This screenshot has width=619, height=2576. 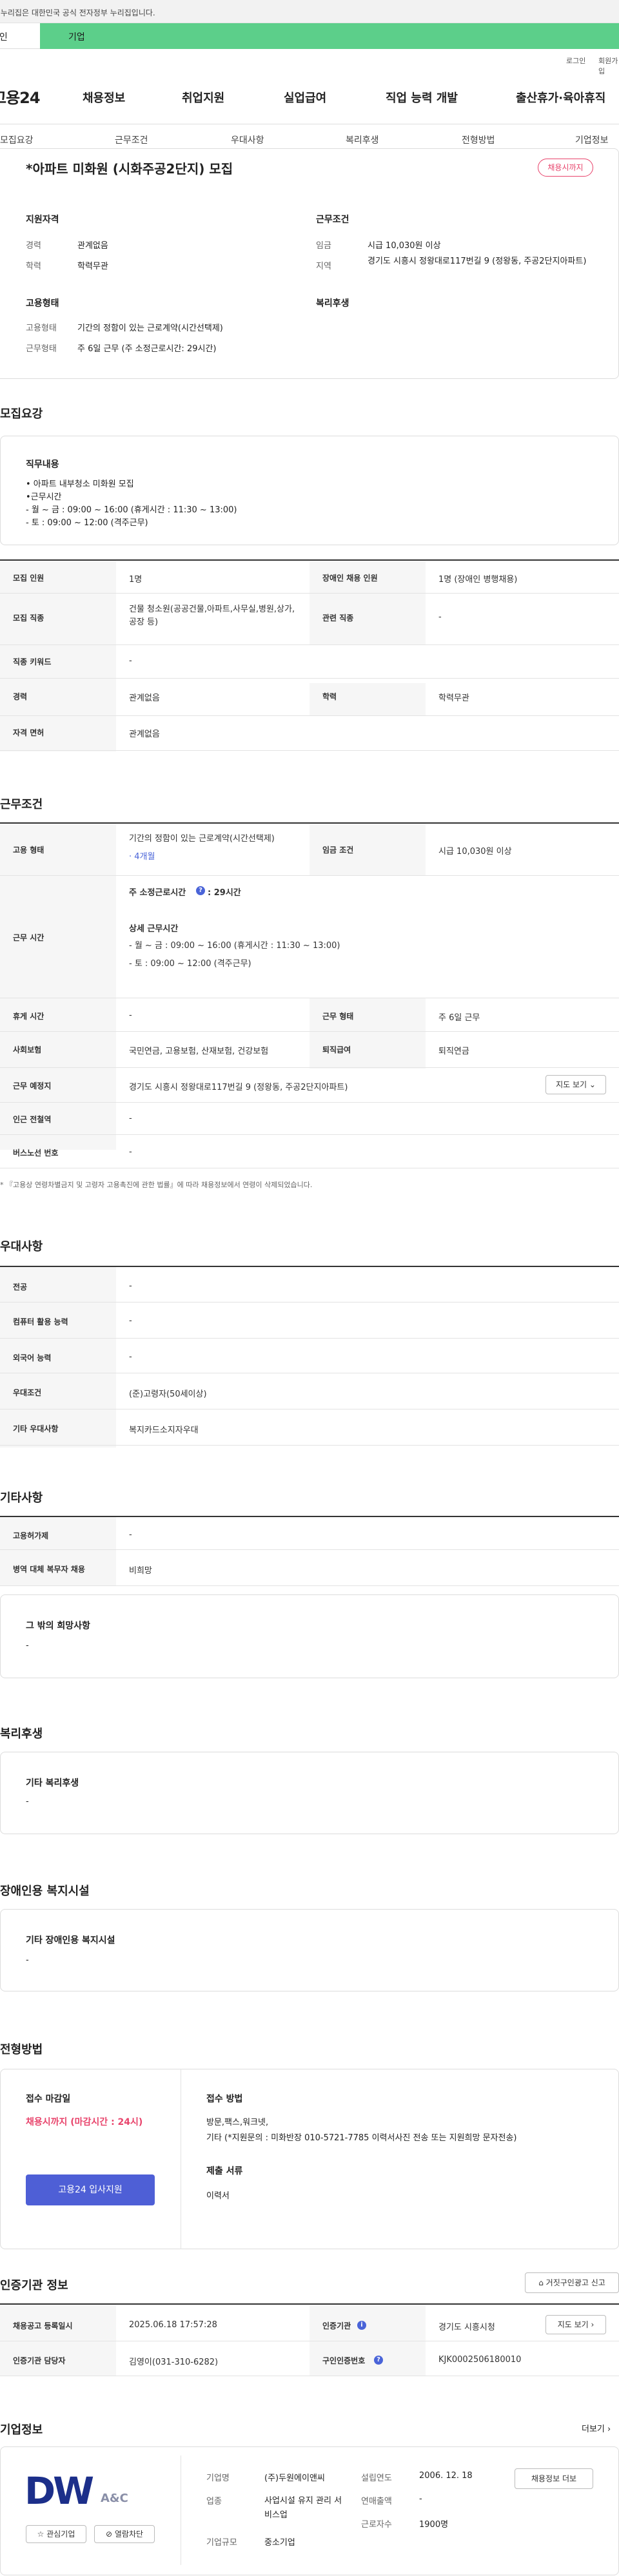 What do you see at coordinates (42, 220) in the screenshot?
I see `qual-title: 지원자격` at bounding box center [42, 220].